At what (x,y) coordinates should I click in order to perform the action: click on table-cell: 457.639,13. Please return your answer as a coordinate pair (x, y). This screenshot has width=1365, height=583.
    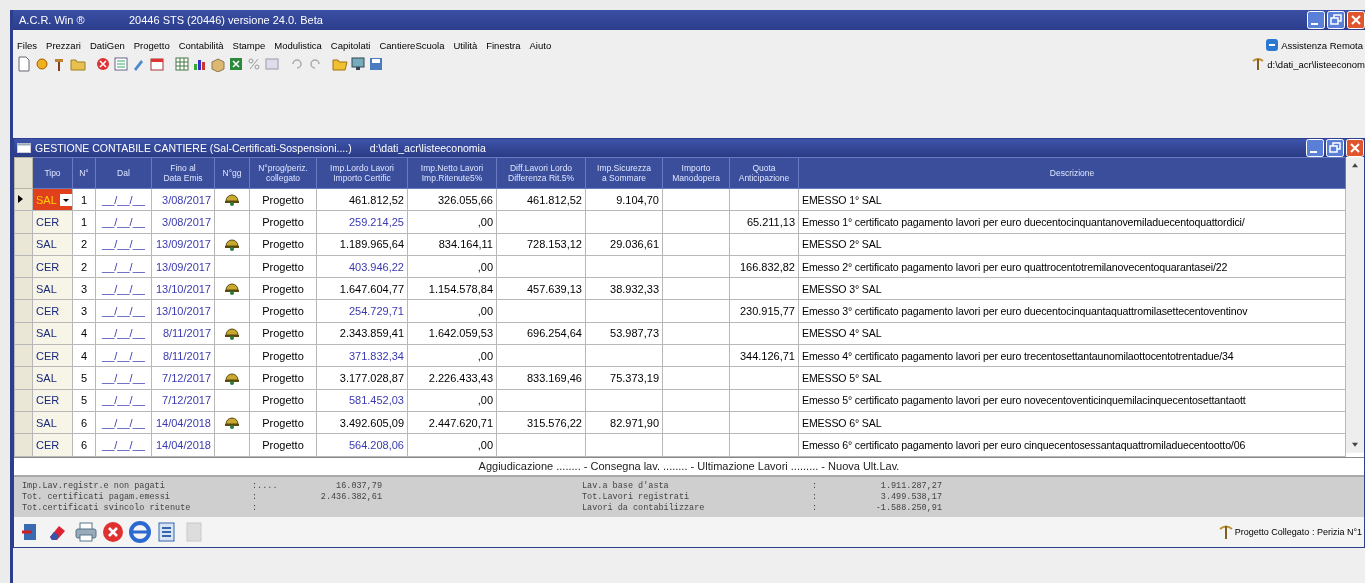
    Looking at the image, I should click on (541, 288).